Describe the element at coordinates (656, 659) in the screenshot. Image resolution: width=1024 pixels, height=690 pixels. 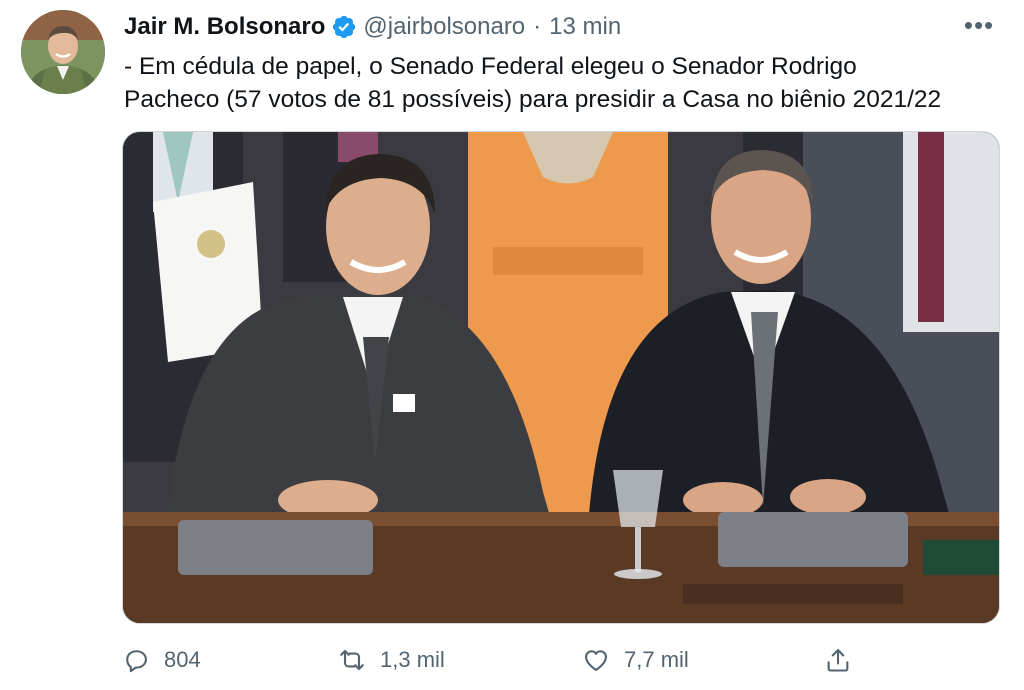
I see `like-count: 7,7 mil` at that location.